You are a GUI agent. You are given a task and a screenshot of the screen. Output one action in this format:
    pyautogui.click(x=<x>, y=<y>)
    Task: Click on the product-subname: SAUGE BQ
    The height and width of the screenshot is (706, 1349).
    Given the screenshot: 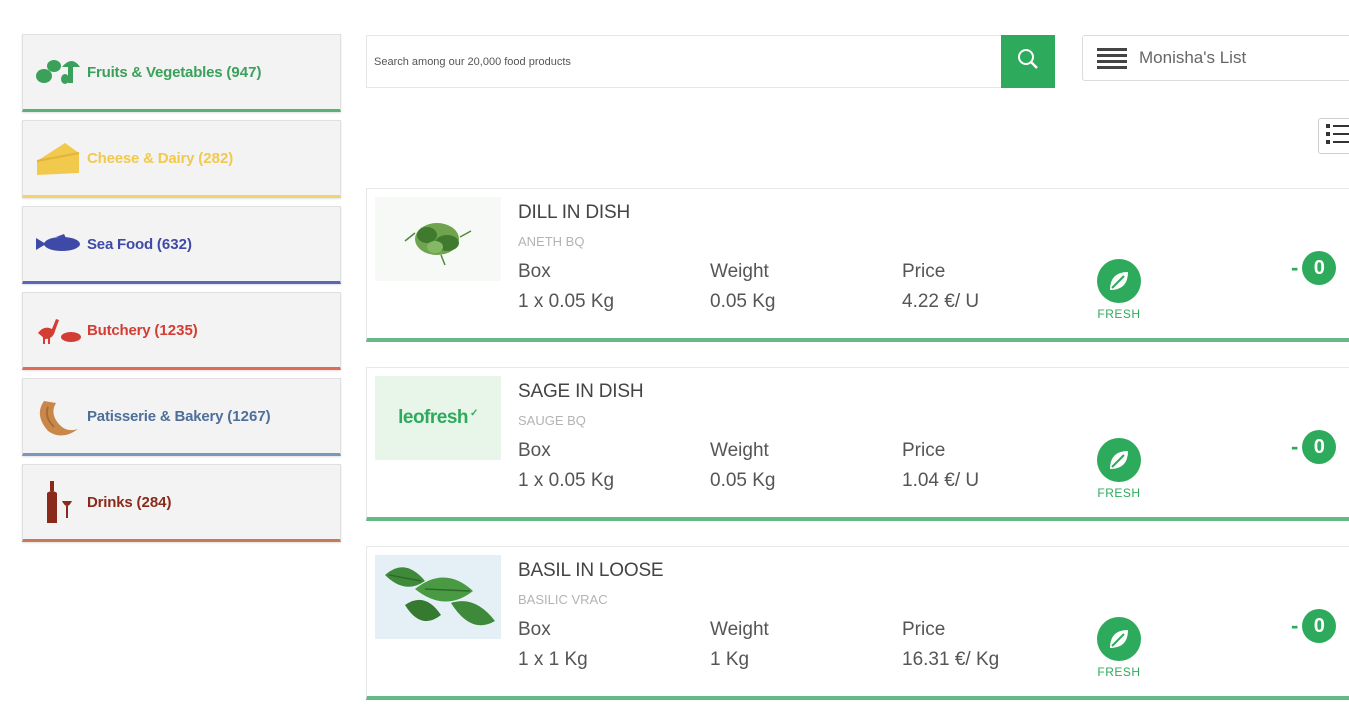 What is the action you would take?
    pyautogui.click(x=552, y=420)
    